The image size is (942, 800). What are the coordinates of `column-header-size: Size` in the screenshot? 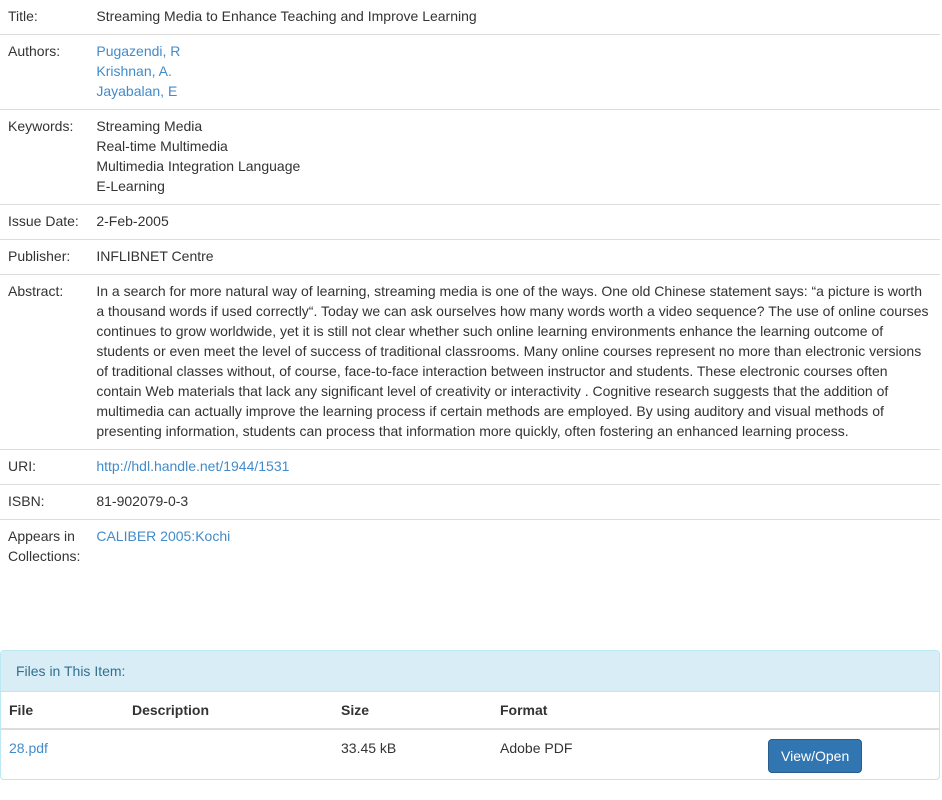 It's located at (412, 711).